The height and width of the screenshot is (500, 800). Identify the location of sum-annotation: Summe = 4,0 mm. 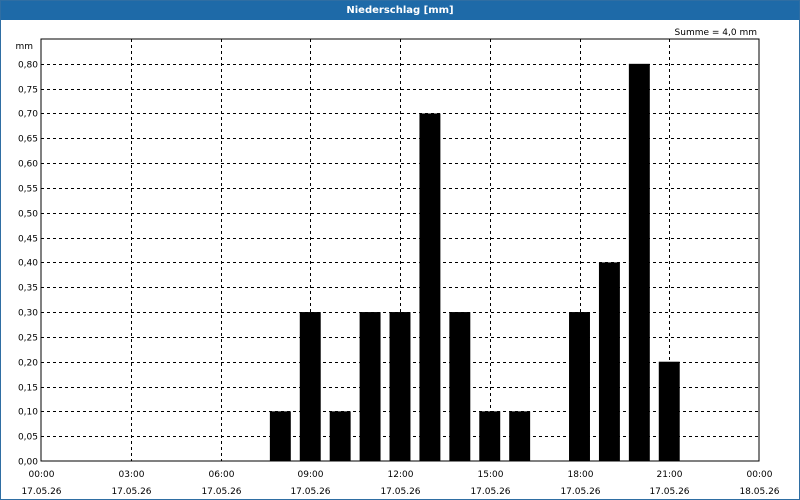
(716, 33).